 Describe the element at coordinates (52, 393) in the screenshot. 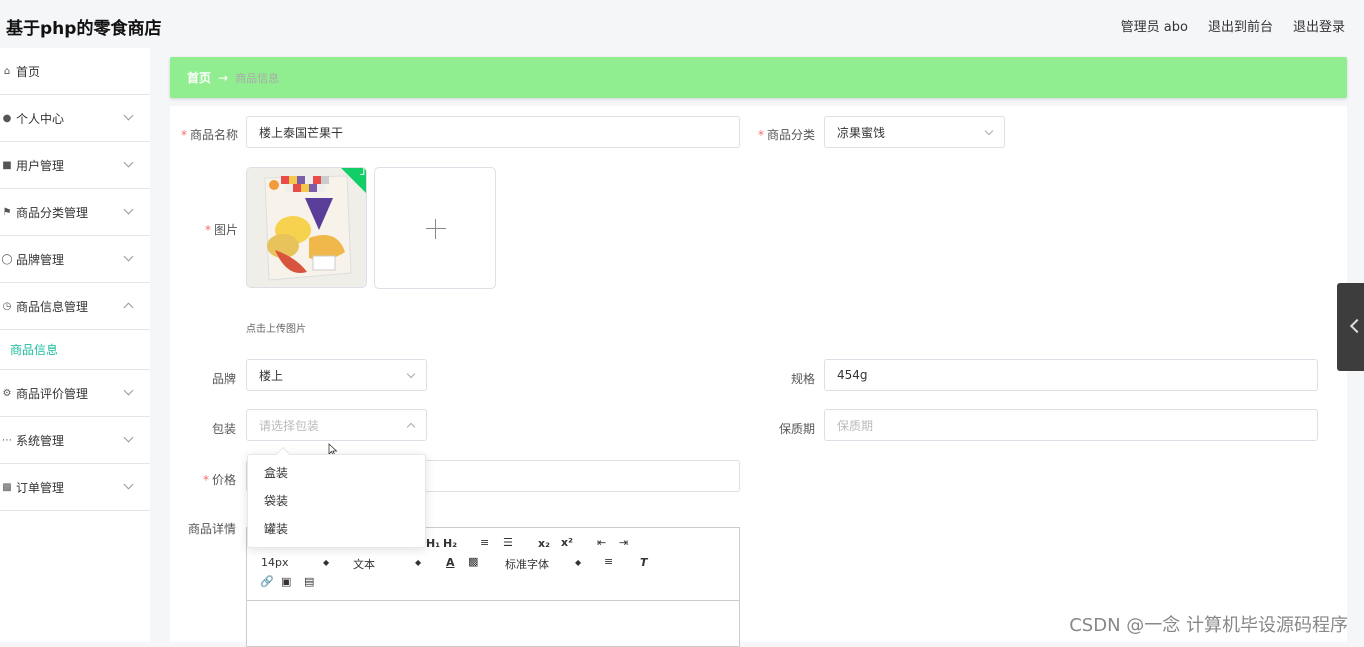

I see `sidebar-item-label: 商品评价管理` at that location.